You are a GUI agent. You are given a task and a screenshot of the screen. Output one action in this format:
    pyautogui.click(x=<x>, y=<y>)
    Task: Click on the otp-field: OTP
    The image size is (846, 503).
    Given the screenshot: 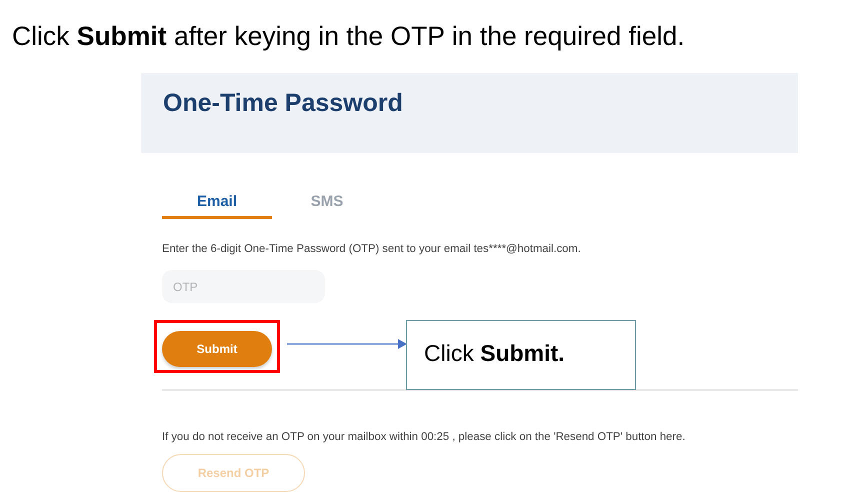 What is the action you would take?
    pyautogui.click(x=243, y=286)
    